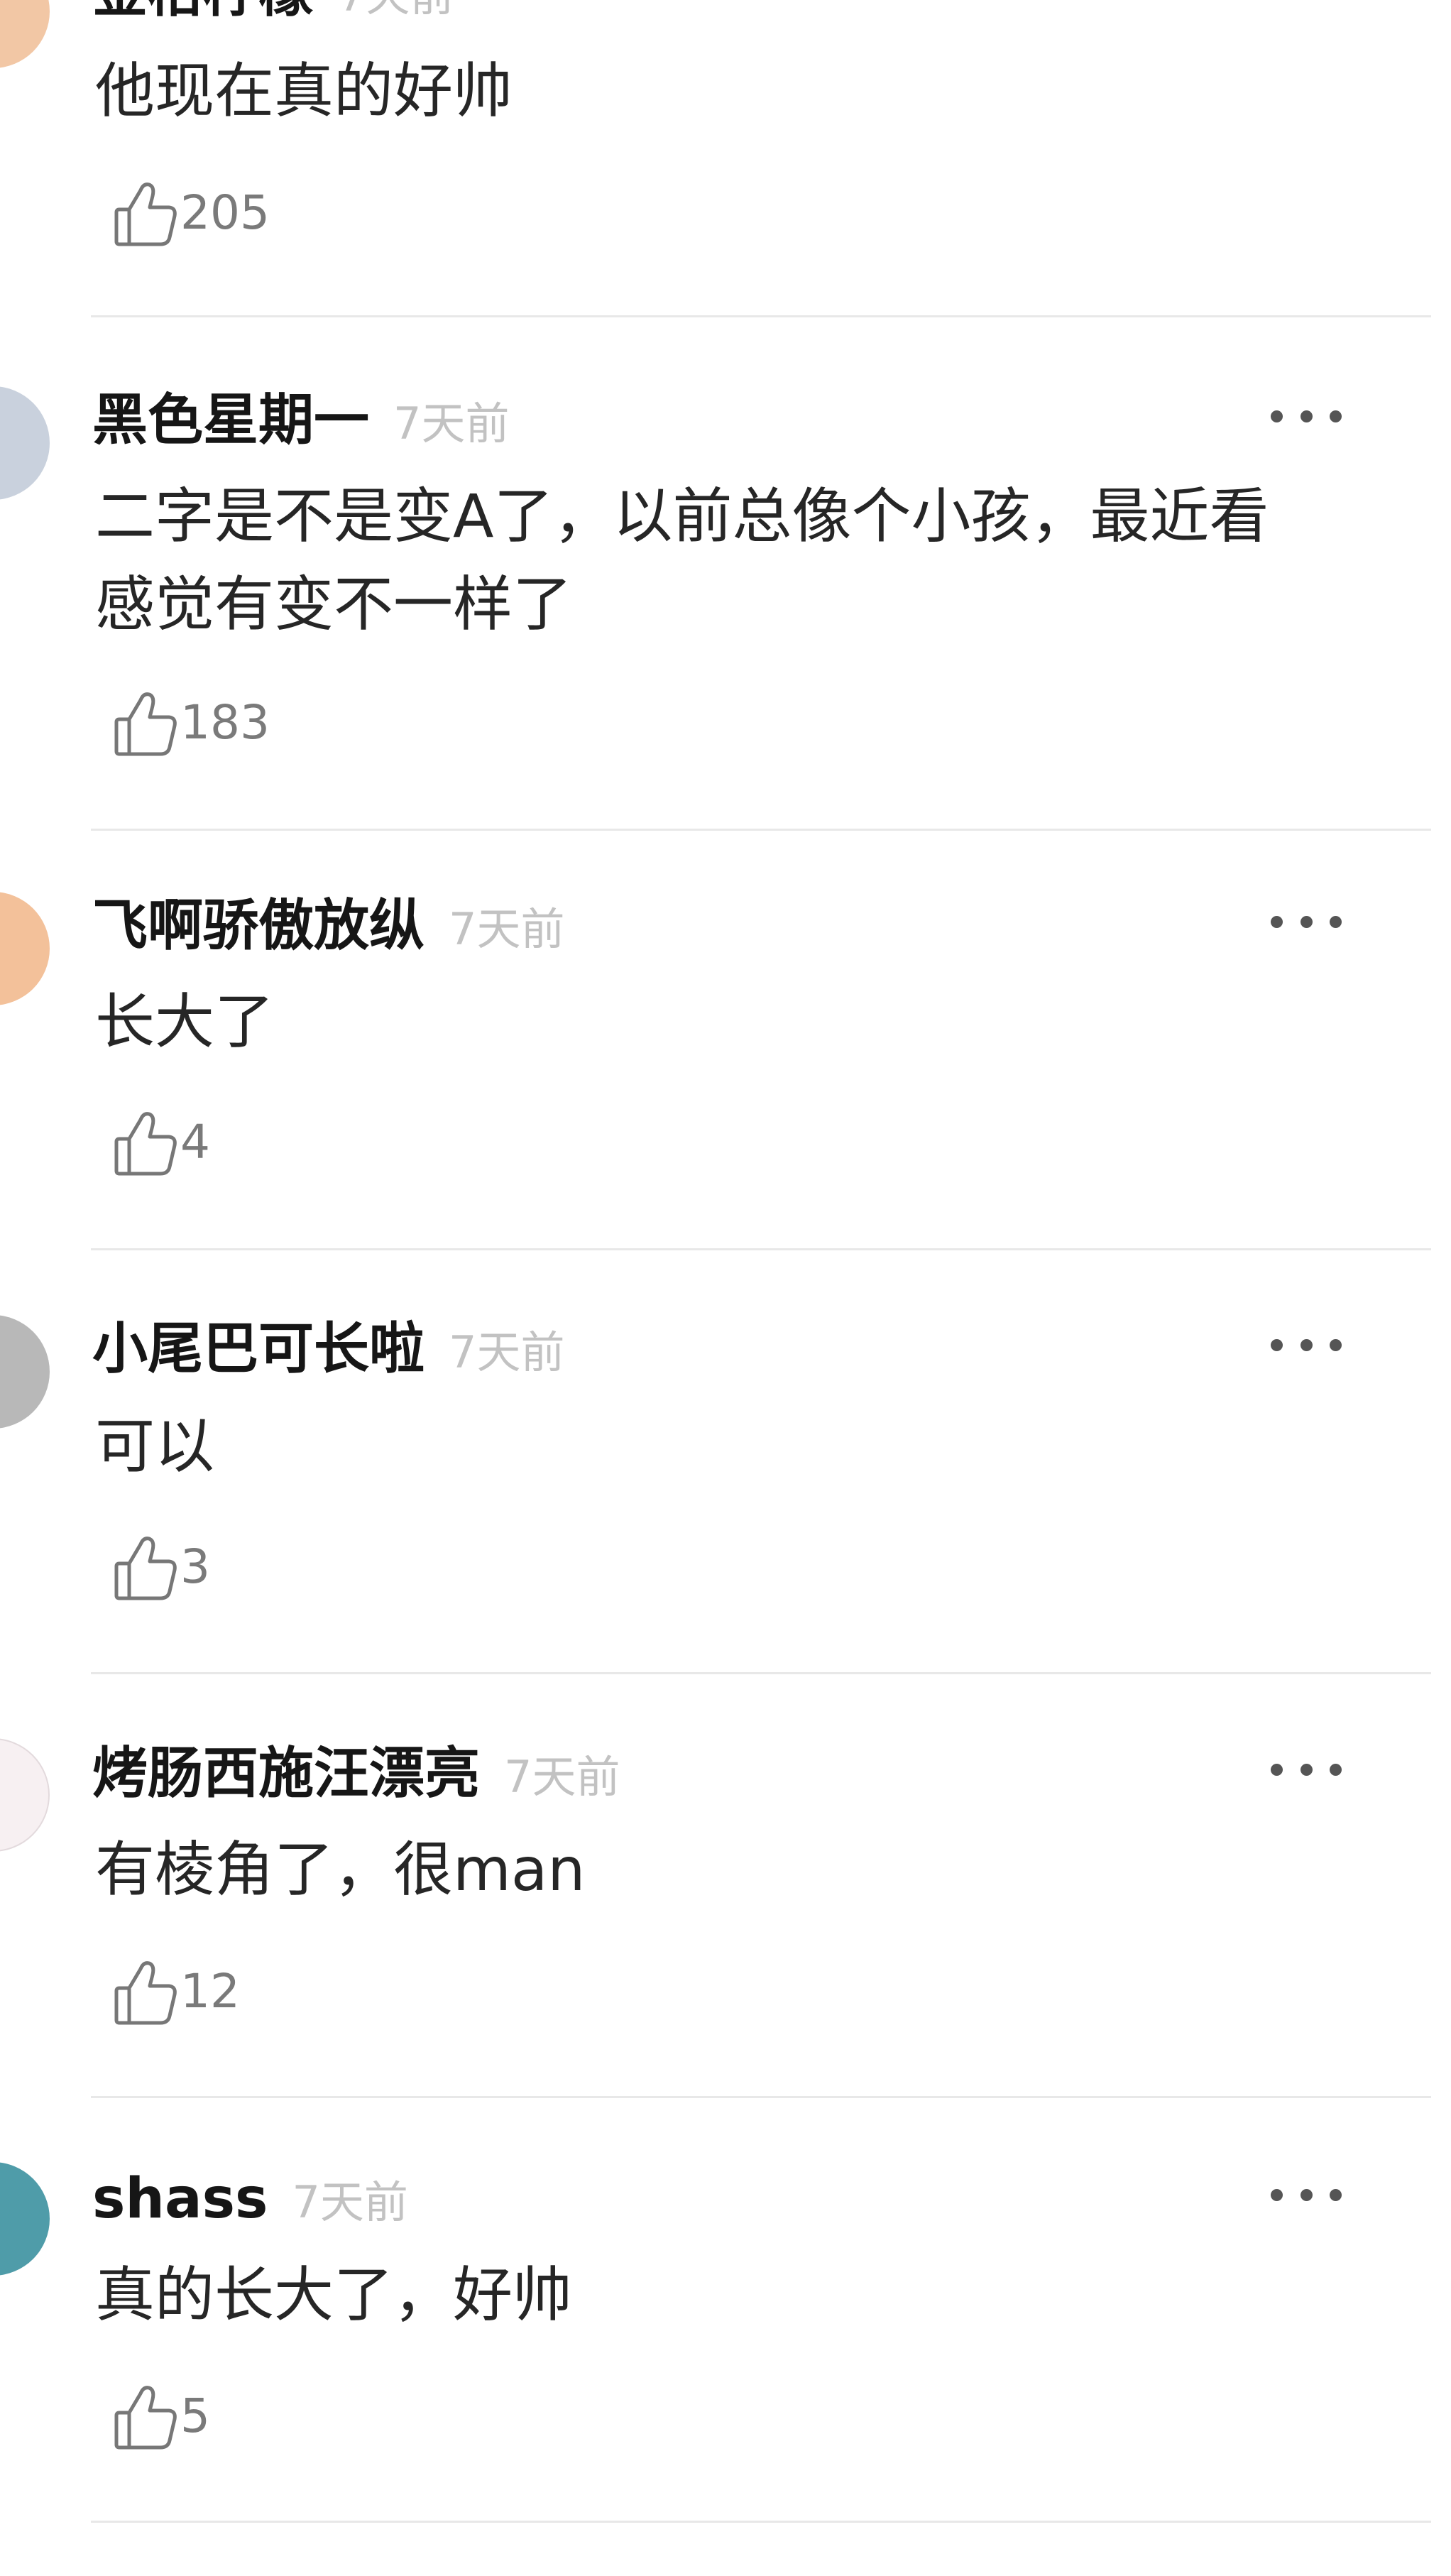 The width and height of the screenshot is (1451, 2576). What do you see at coordinates (185, 1022) in the screenshot?
I see `comment-text: 长大了` at bounding box center [185, 1022].